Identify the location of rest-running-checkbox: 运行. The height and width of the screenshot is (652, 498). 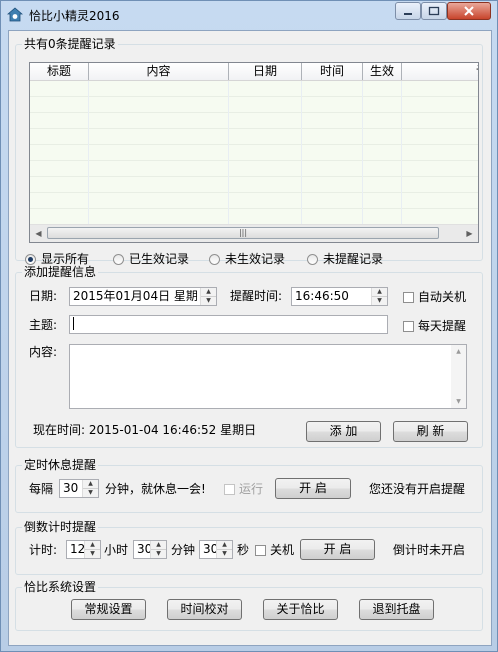
(243, 489).